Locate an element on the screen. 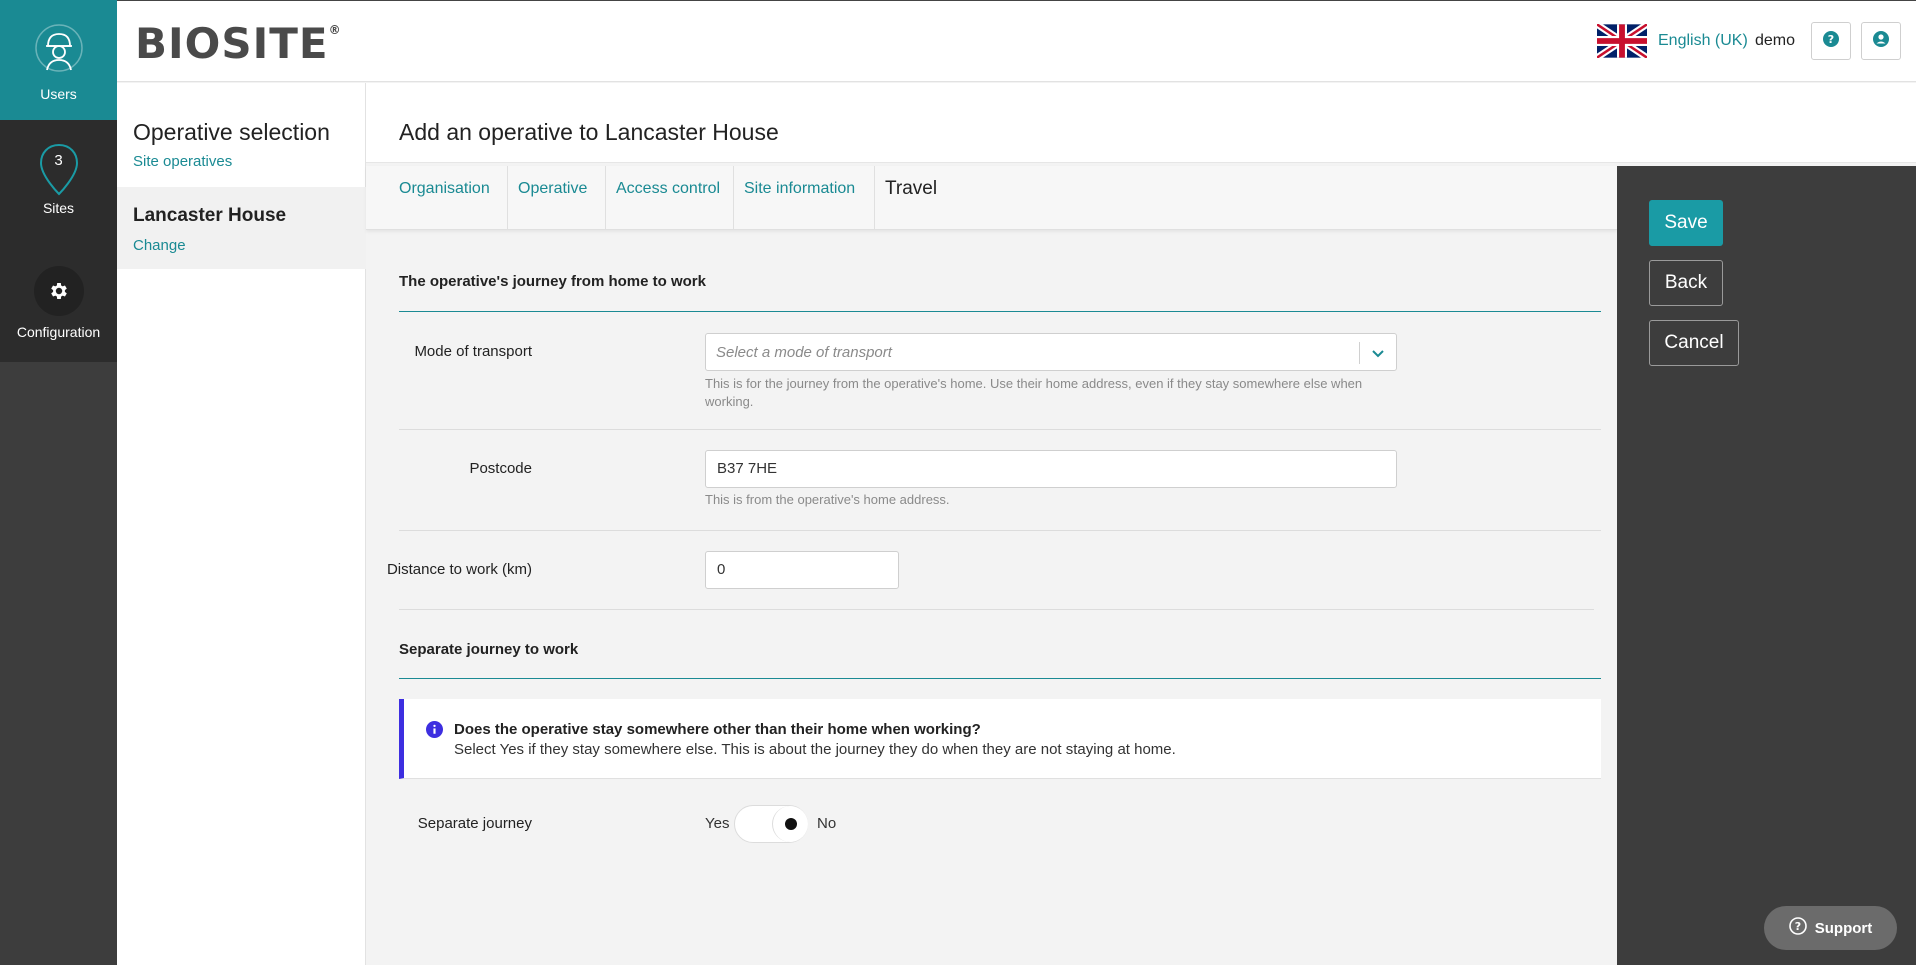 The image size is (1916, 965). chevron-down-icon is located at coordinates (1378, 353).